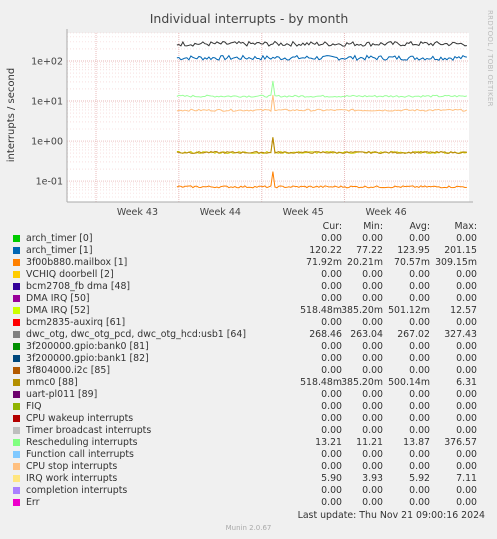  What do you see at coordinates (249, 18) in the screenshot?
I see `chart-title: Individual interrupts - by month` at bounding box center [249, 18].